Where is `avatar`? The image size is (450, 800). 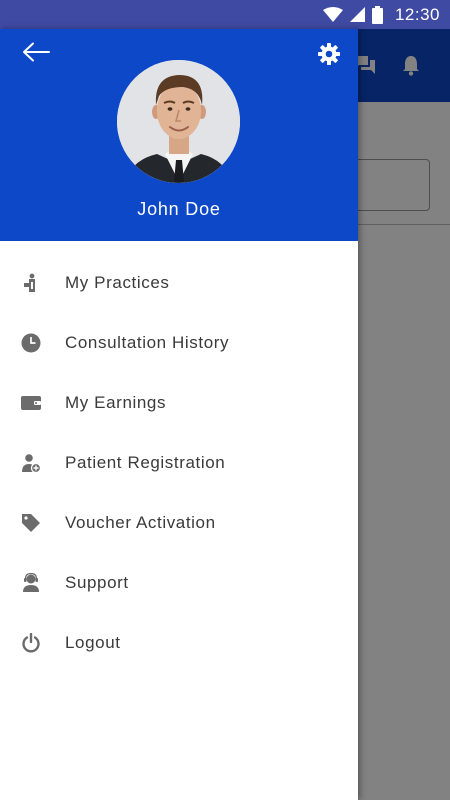 avatar is located at coordinates (178, 121).